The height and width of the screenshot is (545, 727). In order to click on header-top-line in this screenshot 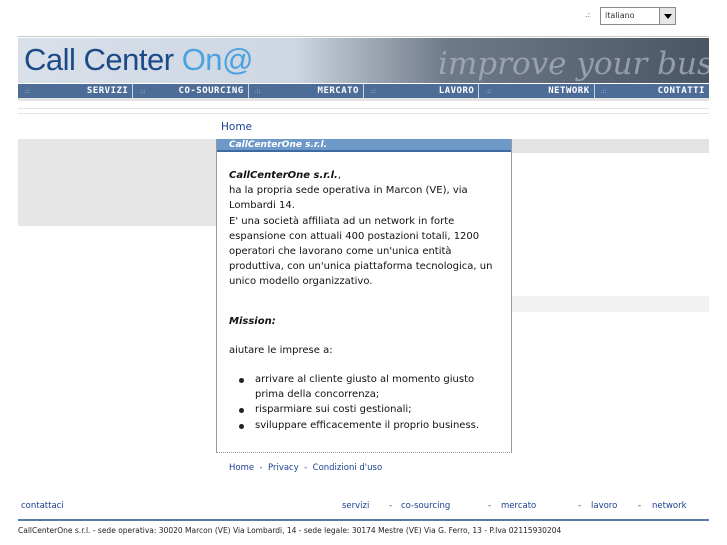, I will do `click(363, 36)`.